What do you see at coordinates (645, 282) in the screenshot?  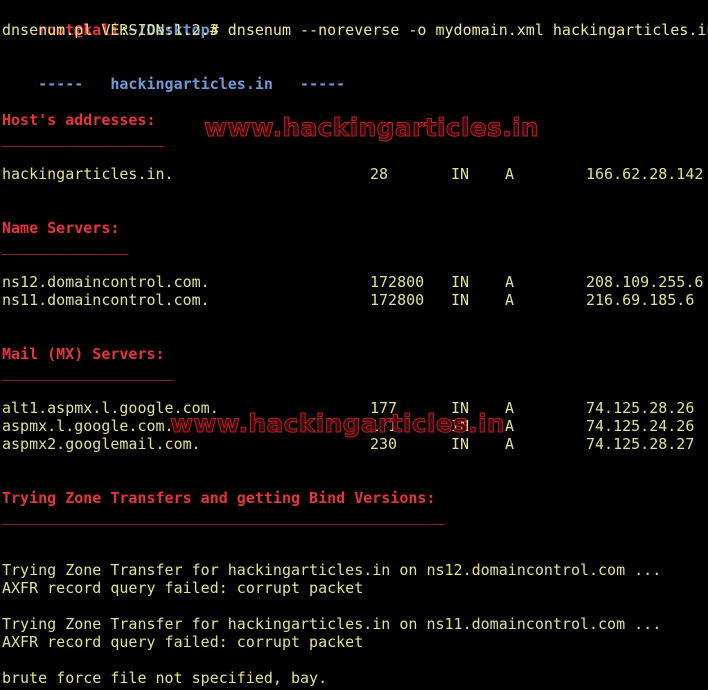 I see `record-ip: 208.109.255.6` at bounding box center [645, 282].